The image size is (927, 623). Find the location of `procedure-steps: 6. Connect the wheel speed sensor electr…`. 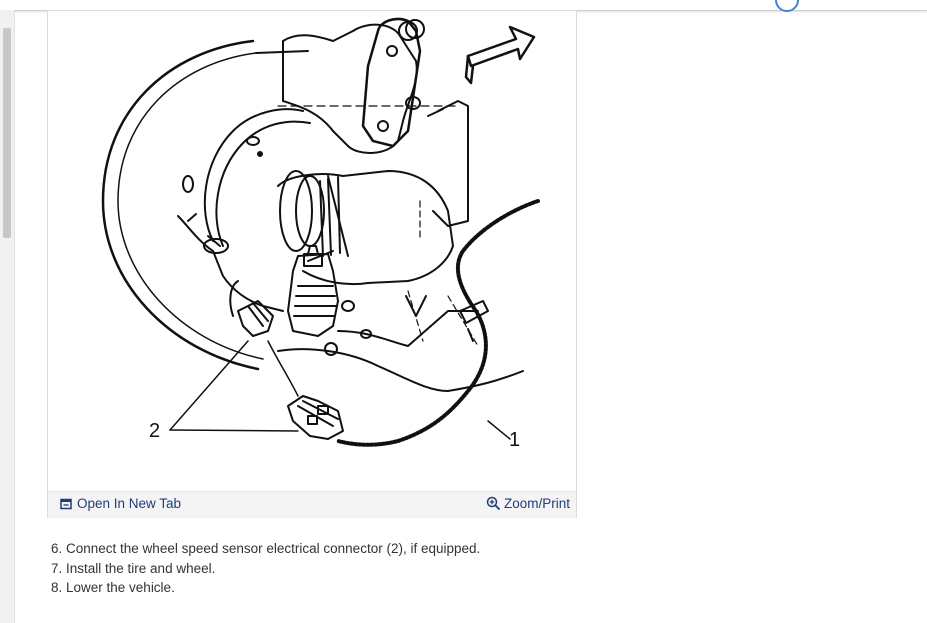

procedure-steps: 6. Connect the wheel speed sensor electr… is located at coordinates (331, 568).